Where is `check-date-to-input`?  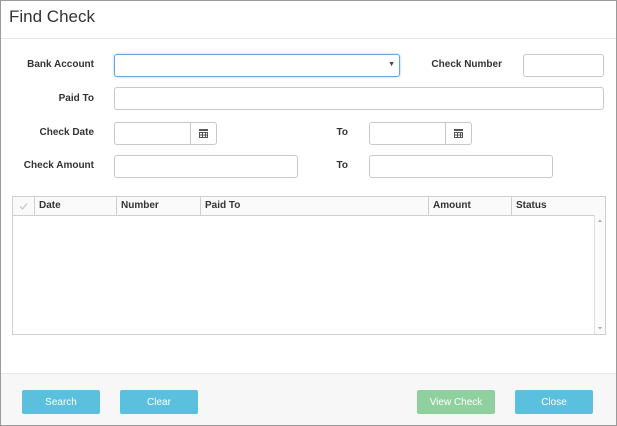 check-date-to-input is located at coordinates (407, 133).